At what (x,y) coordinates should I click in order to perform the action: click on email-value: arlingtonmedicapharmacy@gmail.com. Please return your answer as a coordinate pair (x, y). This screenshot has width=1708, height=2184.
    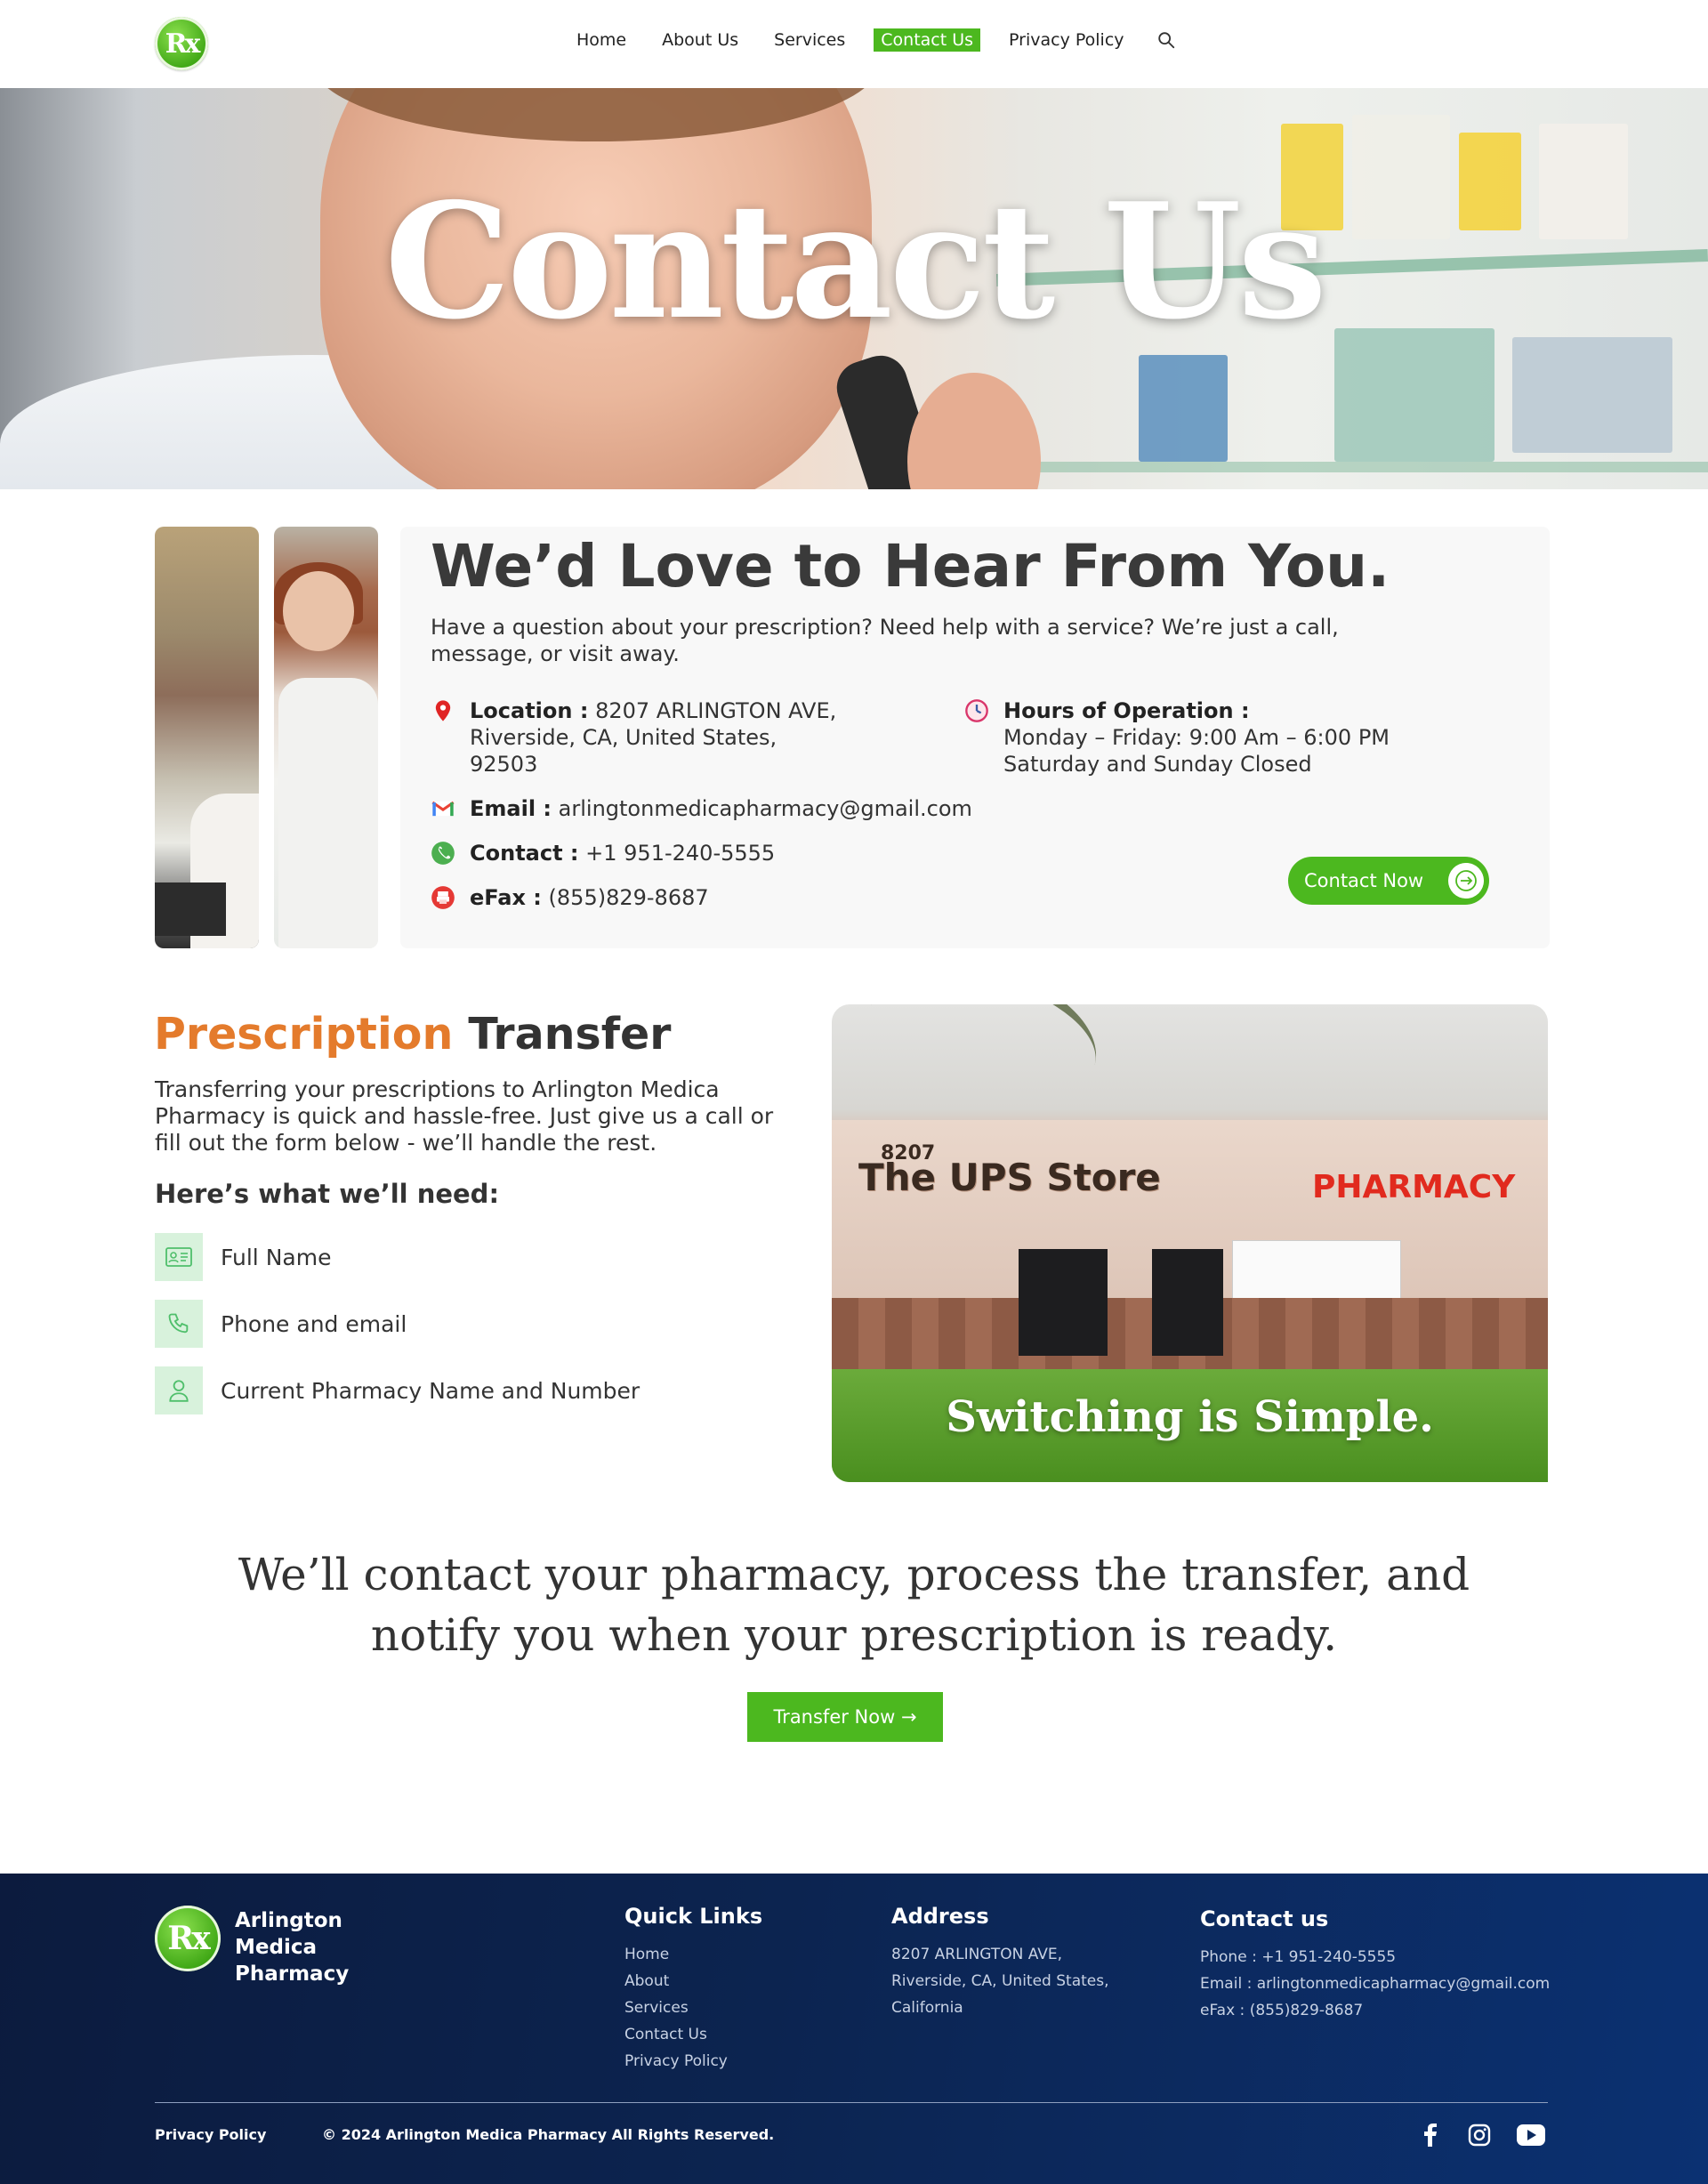
    Looking at the image, I should click on (765, 808).